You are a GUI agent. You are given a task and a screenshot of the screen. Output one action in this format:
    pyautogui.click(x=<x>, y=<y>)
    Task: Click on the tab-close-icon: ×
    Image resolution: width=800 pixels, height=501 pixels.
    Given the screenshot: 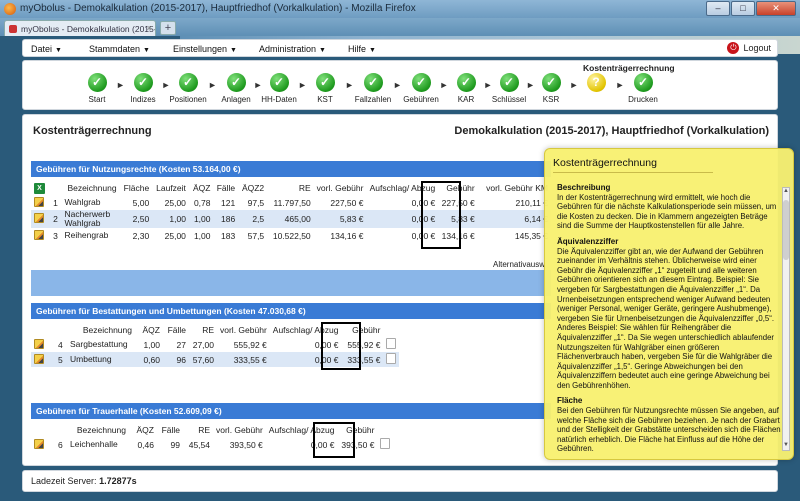 What is the action you would take?
    pyautogui.click(x=149, y=28)
    